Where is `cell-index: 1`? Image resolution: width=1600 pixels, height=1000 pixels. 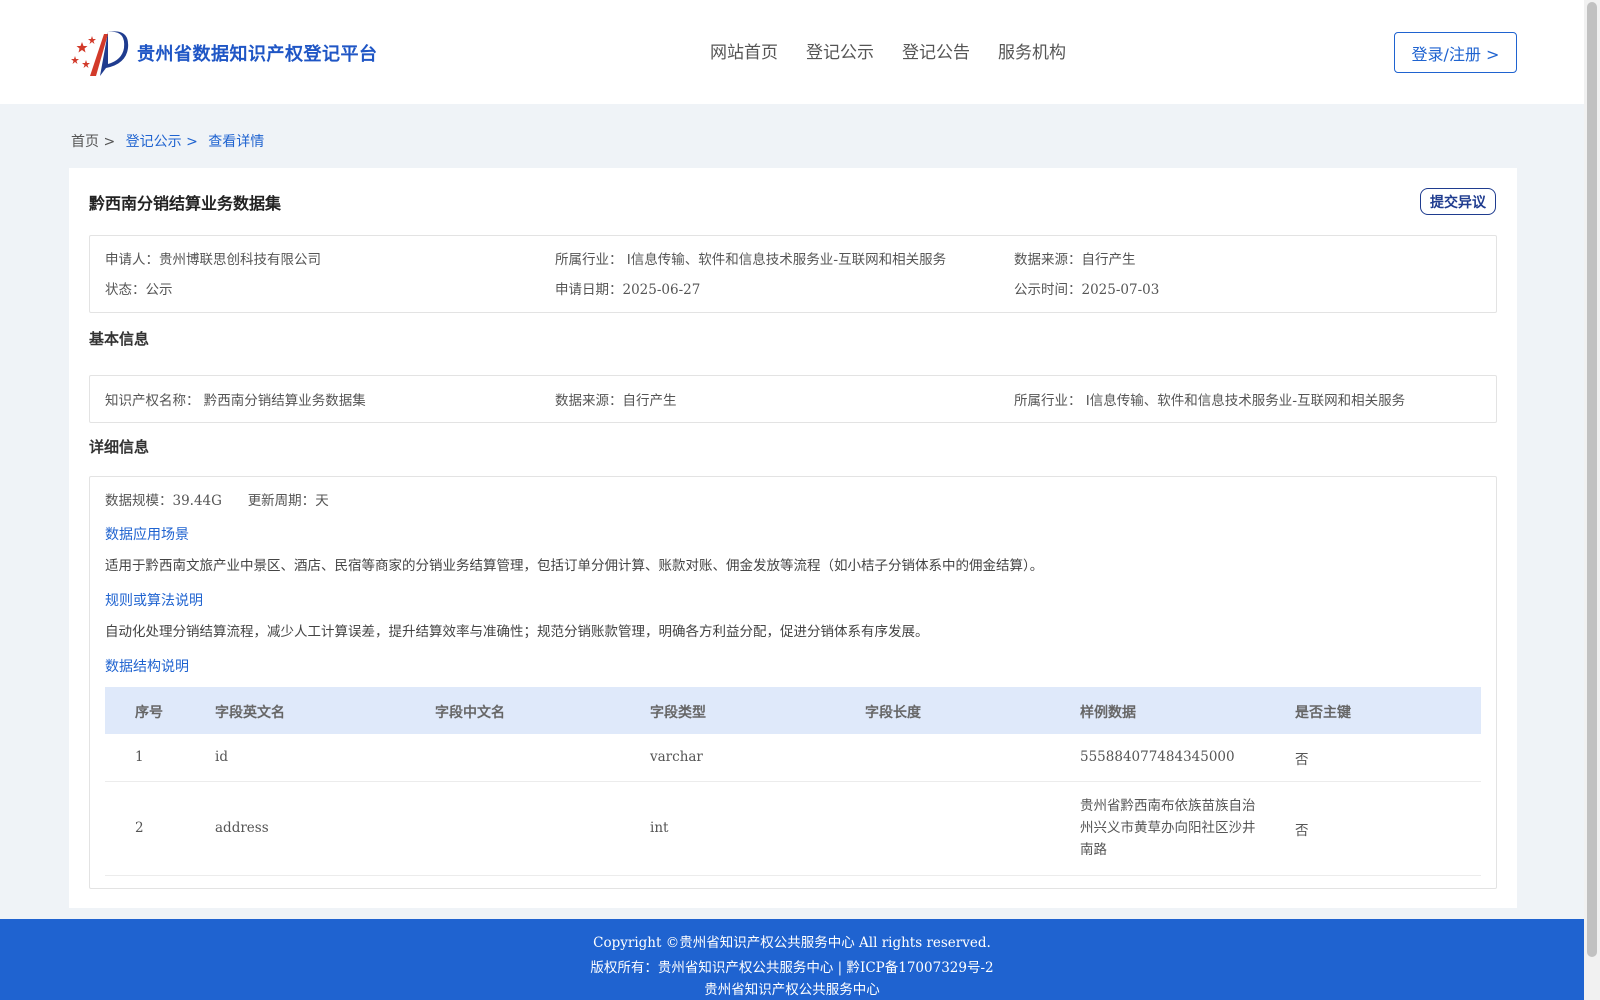 cell-index: 1 is located at coordinates (139, 757).